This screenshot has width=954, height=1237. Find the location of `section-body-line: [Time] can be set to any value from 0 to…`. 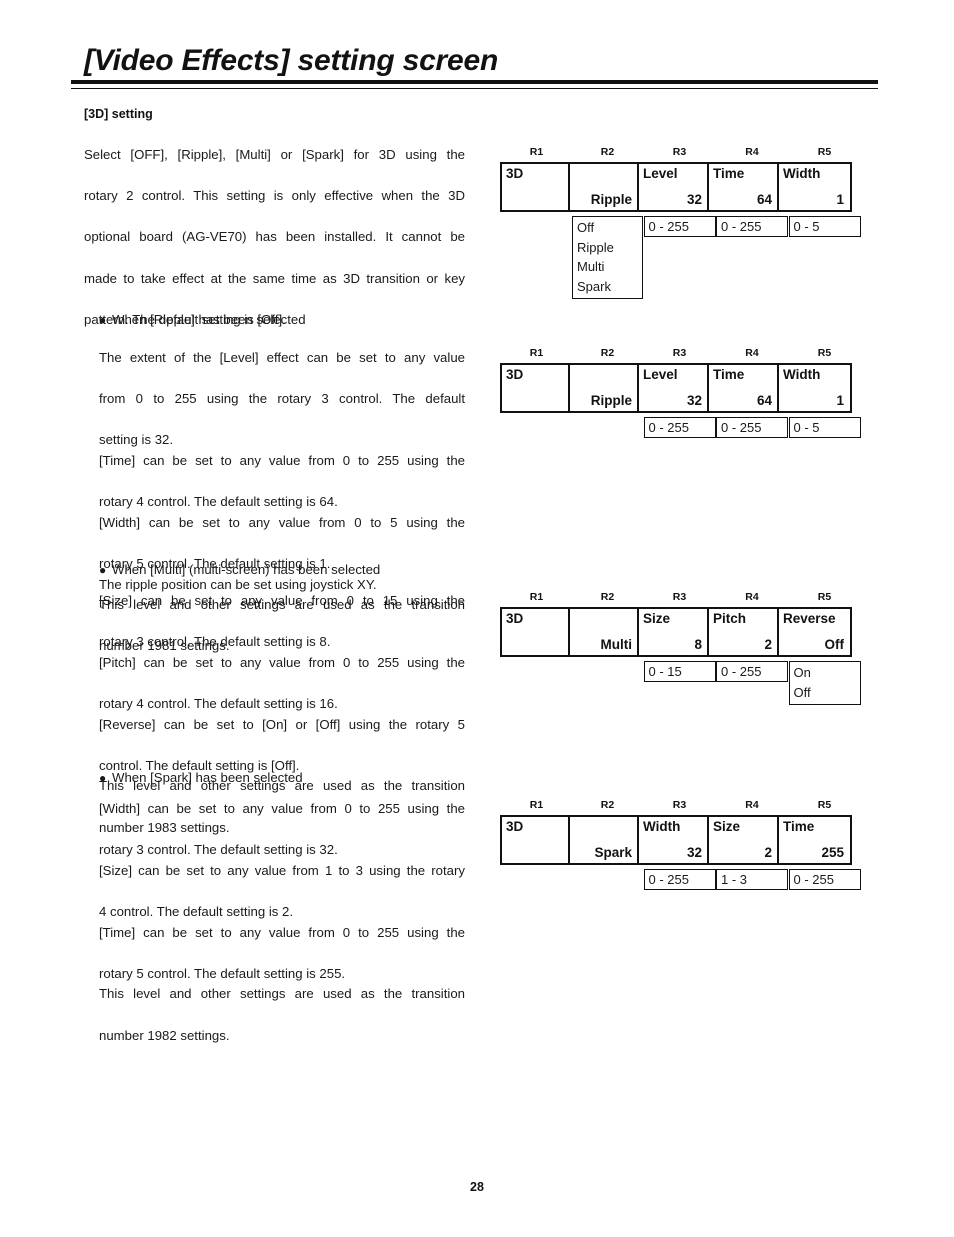

section-body-line: [Time] can be set to any value from 0 to… is located at coordinates (282, 932).